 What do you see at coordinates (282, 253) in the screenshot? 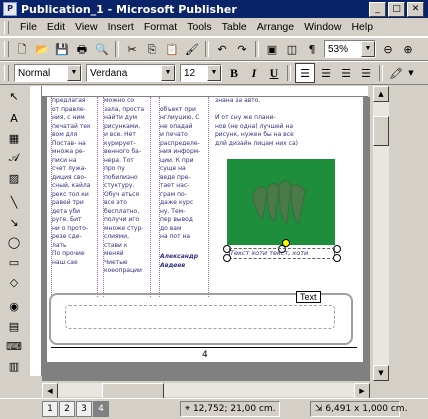
I see `caption-frame: Текст хоти текст, хоти` at bounding box center [282, 253].